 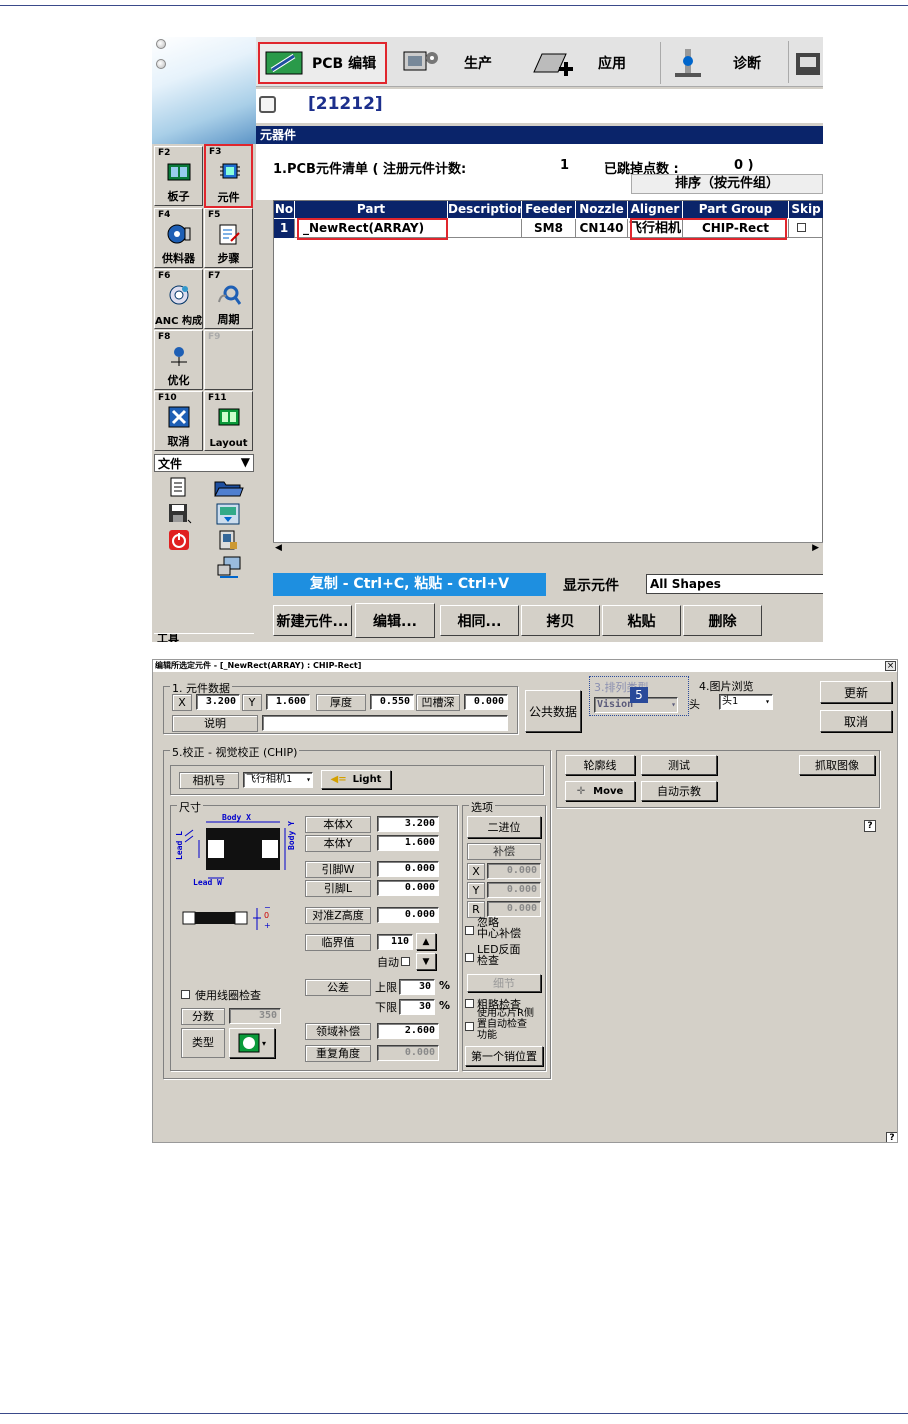 What do you see at coordinates (284, 209) in the screenshot?
I see `column-header-no: No` at bounding box center [284, 209].